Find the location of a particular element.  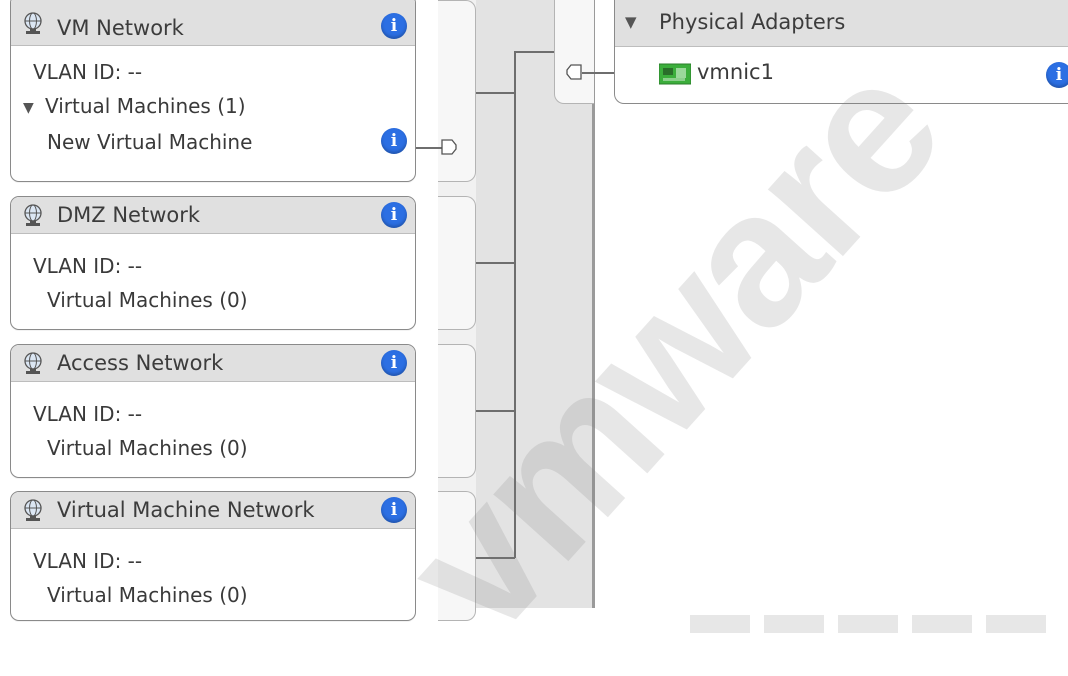

virtual-machines-label: Virtual Machines (1) is located at coordinates (145, 106).